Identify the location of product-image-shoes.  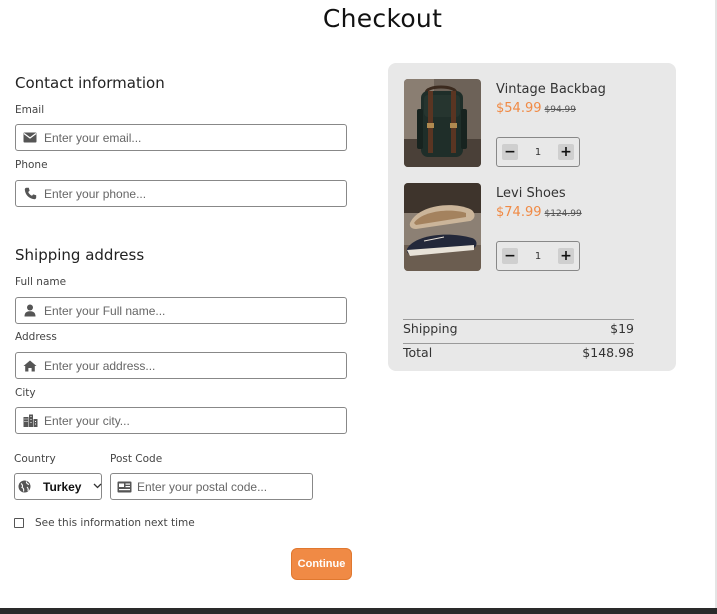
(442, 227).